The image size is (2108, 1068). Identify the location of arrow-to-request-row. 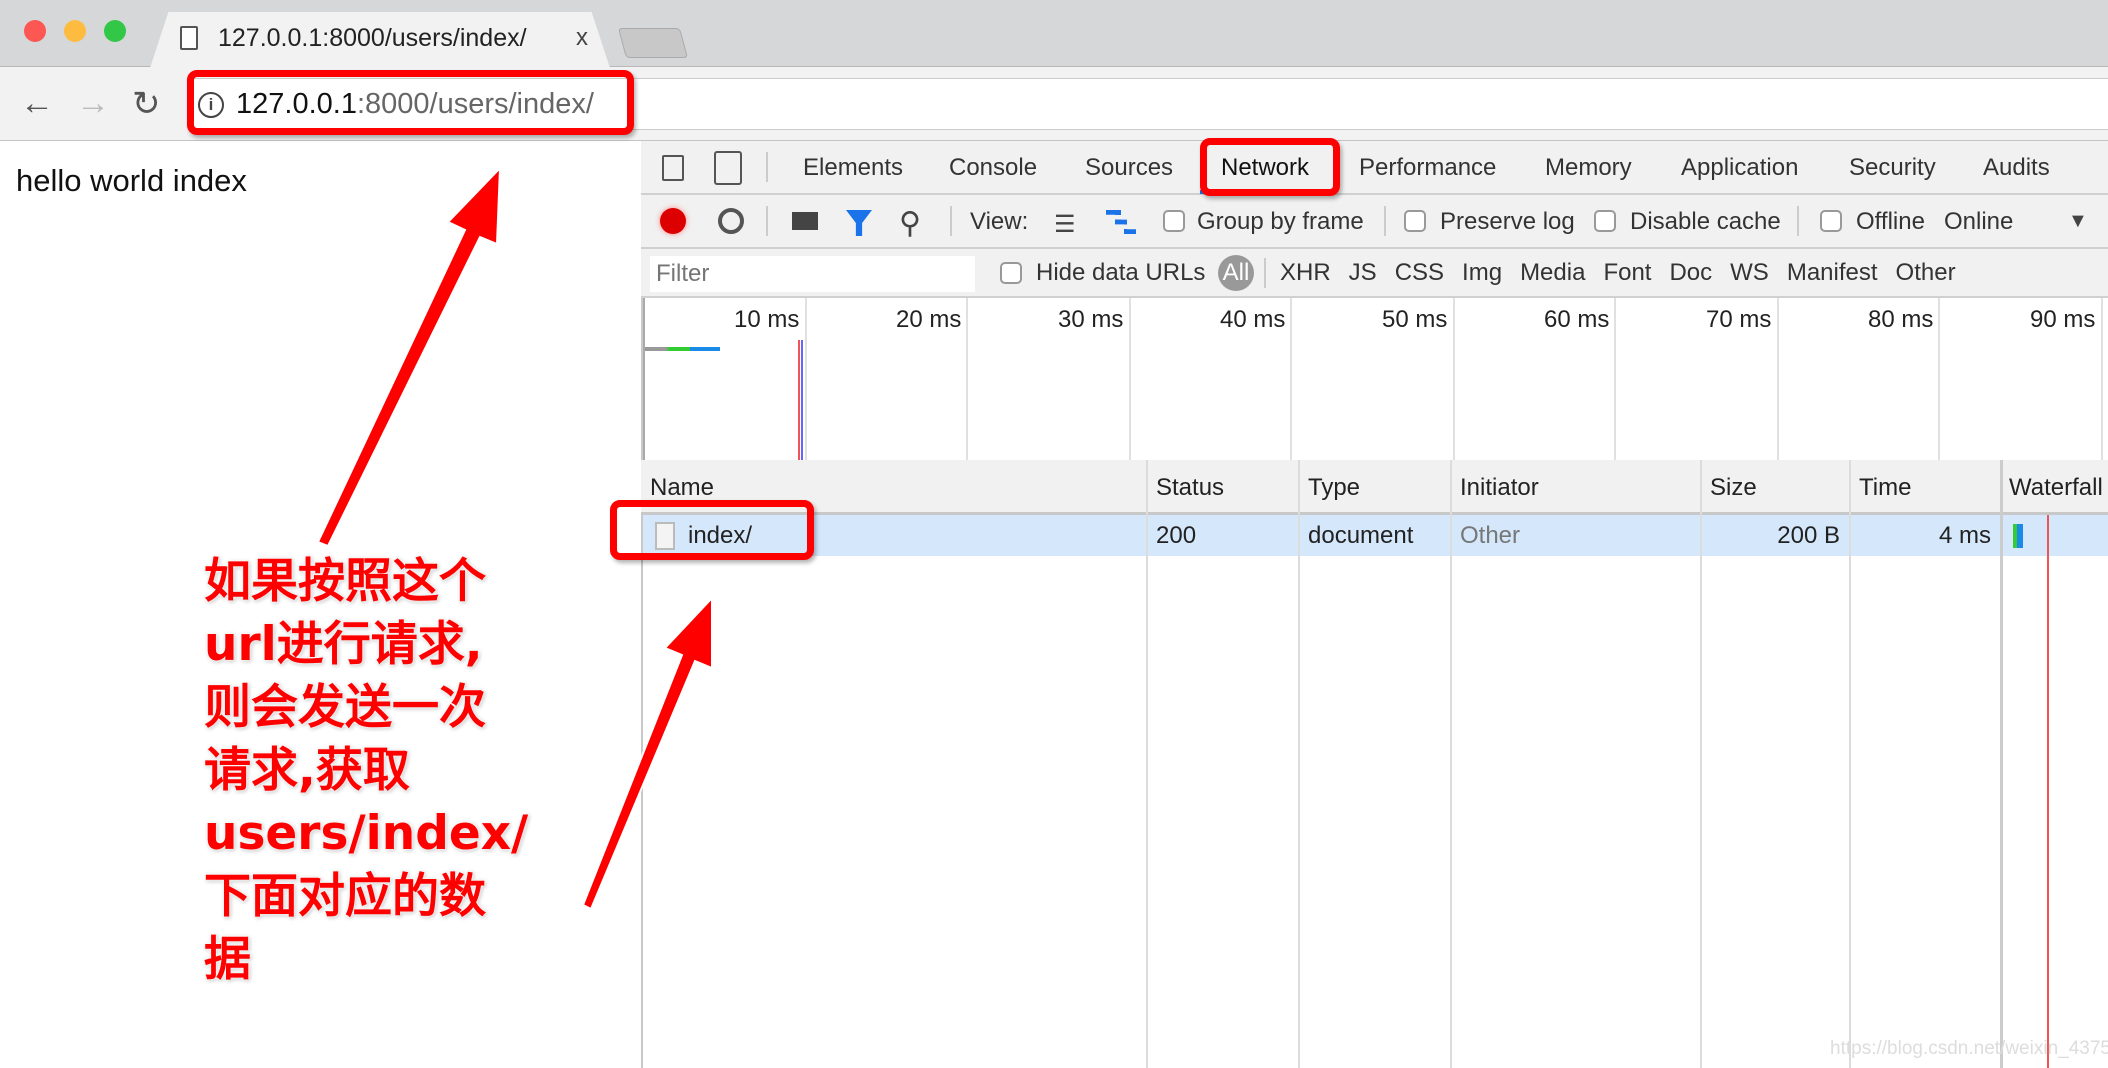
(647, 753).